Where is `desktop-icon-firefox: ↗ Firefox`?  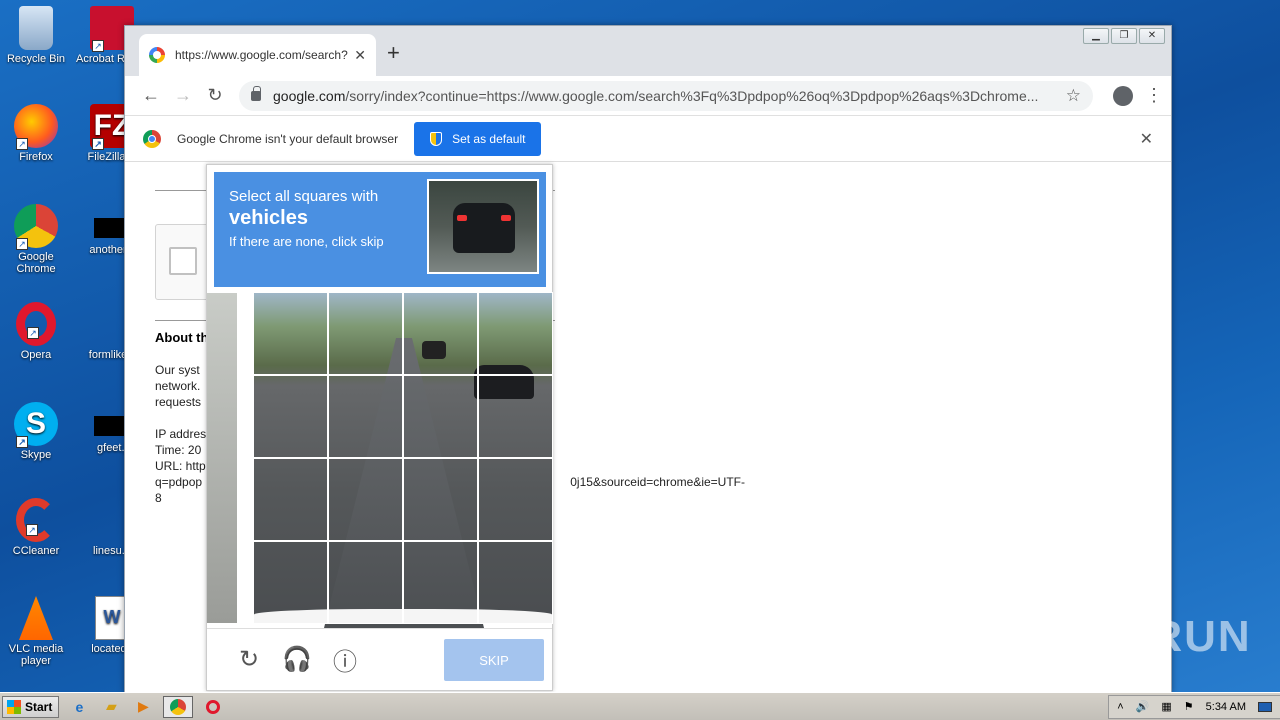
desktop-icon-firefox: ↗ Firefox is located at coordinates (36, 133).